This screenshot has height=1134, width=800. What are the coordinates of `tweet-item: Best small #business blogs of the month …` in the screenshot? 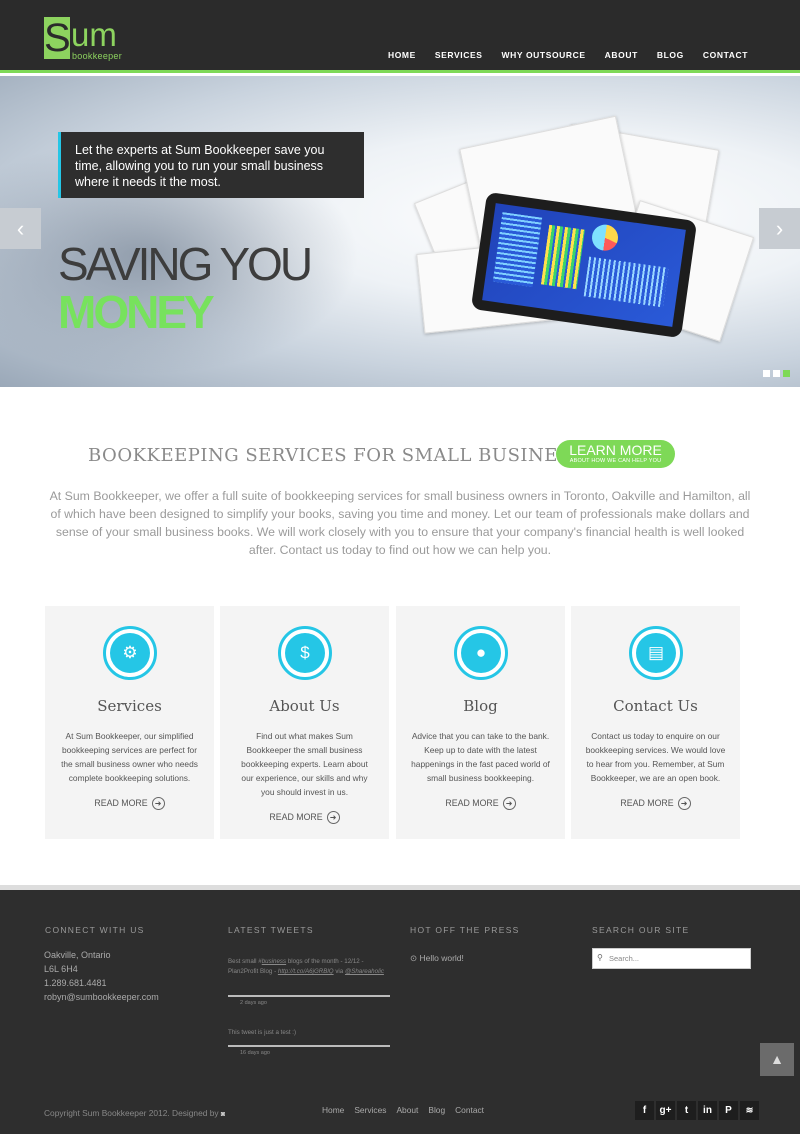 It's located at (309, 967).